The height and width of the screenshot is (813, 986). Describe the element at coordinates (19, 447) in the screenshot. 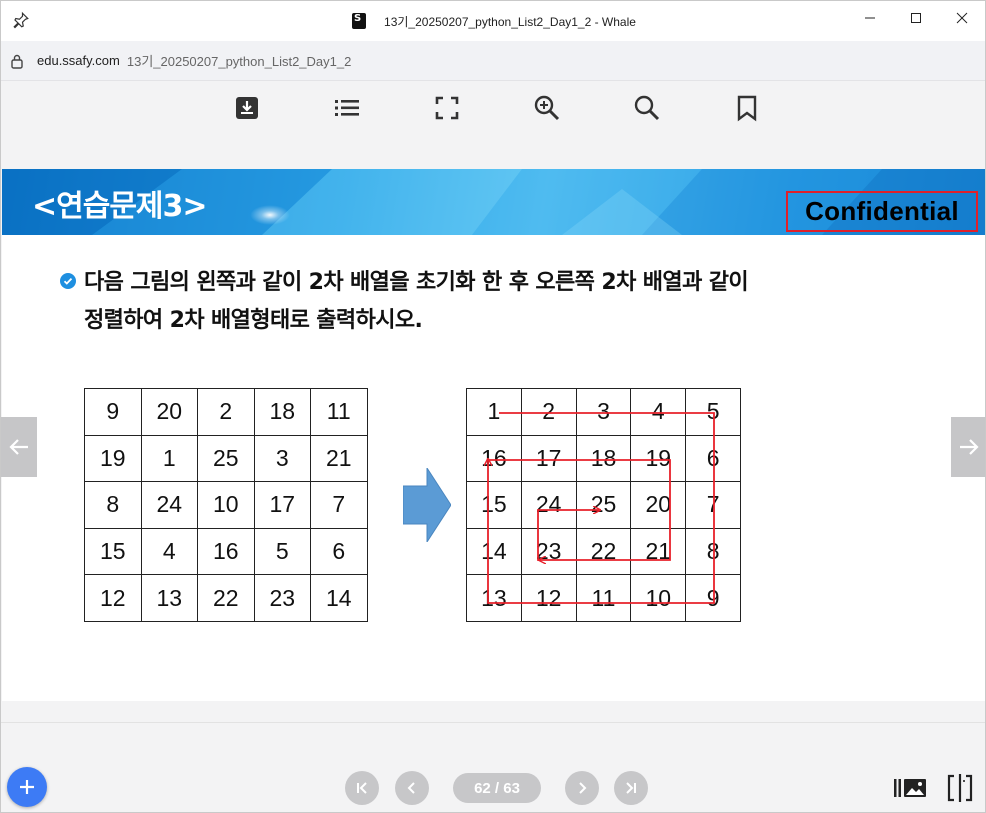

I see `previous-page-side-button` at that location.